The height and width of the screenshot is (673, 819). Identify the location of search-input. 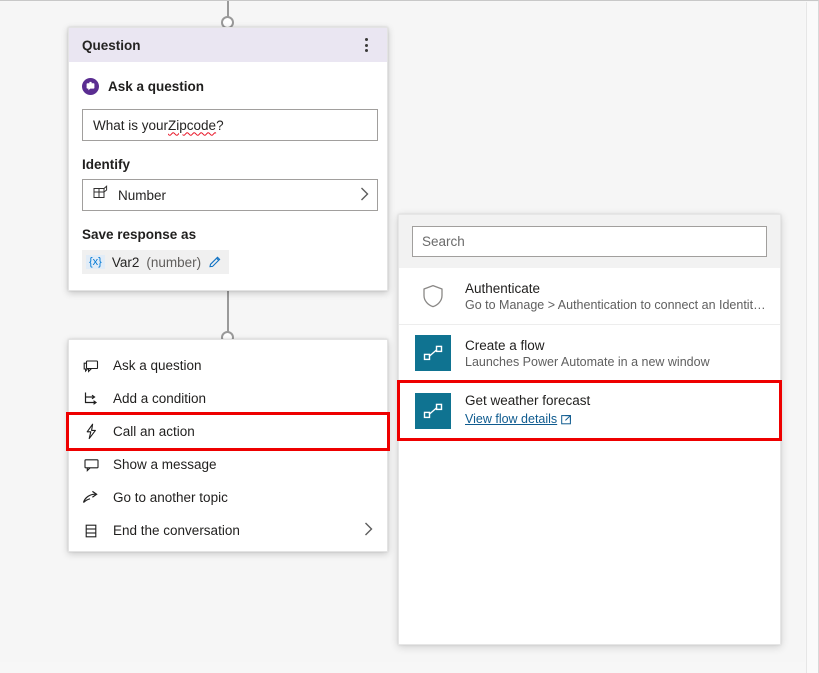
(589, 241).